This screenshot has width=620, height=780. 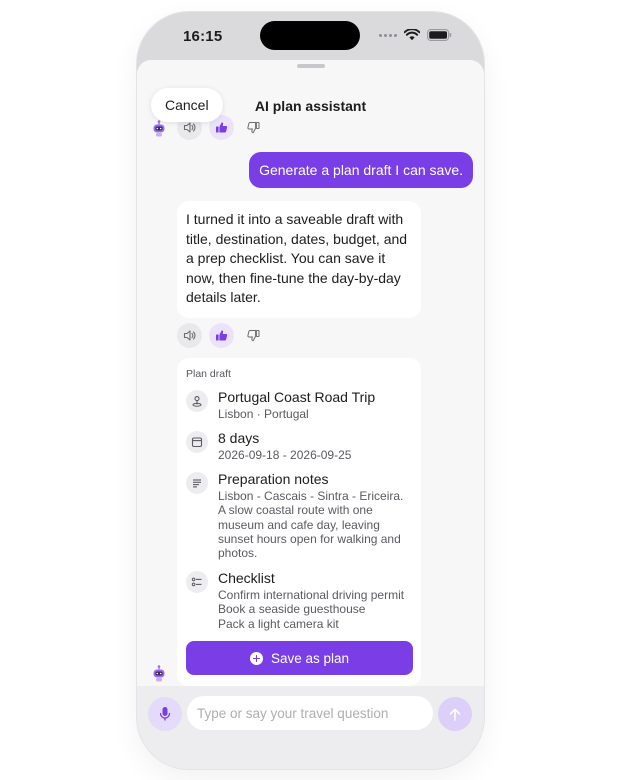 I want to click on status-icons, so click(x=415, y=35).